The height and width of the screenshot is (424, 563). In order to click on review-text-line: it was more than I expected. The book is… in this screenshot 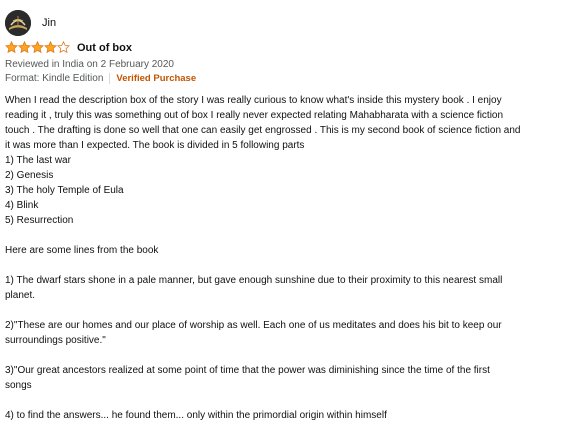, I will do `click(155, 145)`.